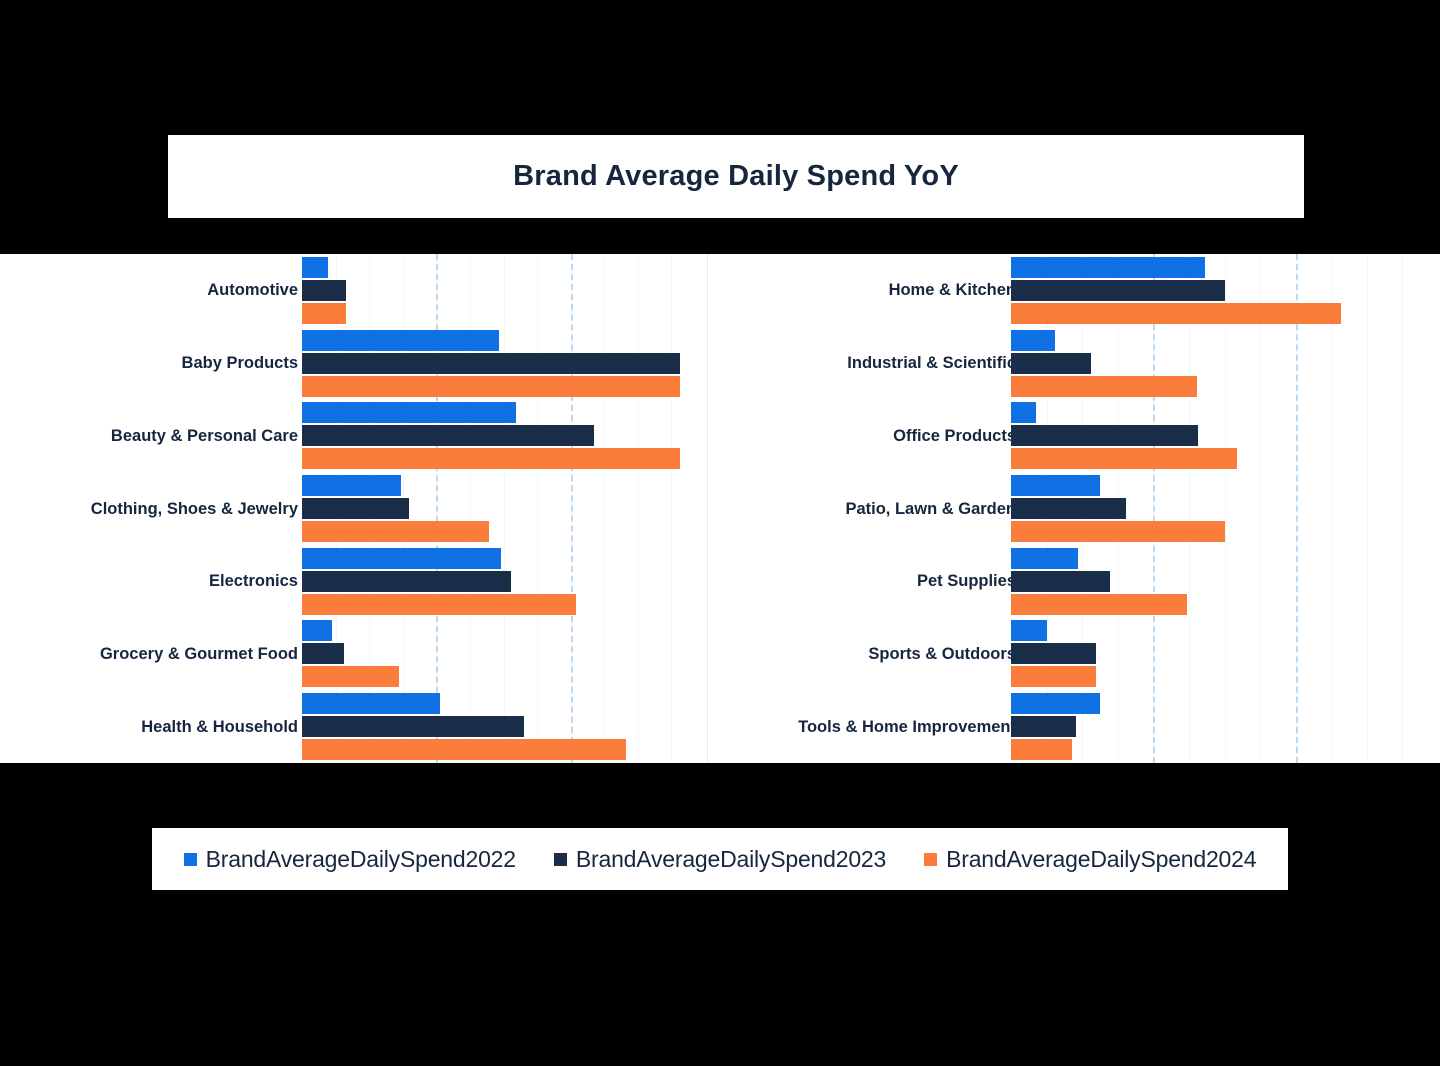 This screenshot has width=1440, height=1066. I want to click on title-card: Brand Average Daily Spend YoY, so click(736, 176).